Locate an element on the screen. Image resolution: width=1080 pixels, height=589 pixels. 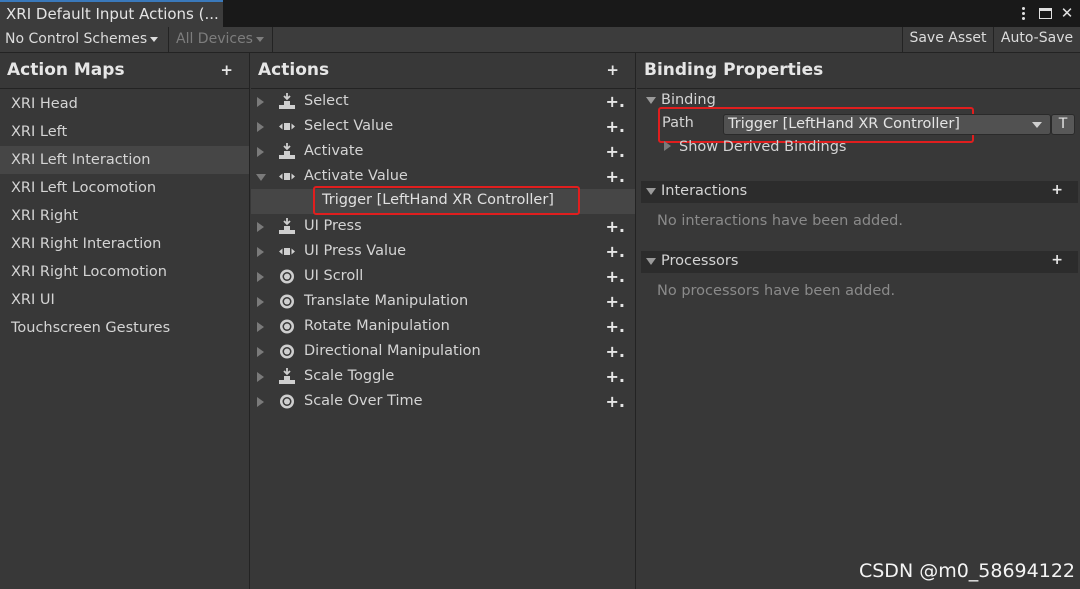
binding-row: Trigger [LeftHand XR Controller] is located at coordinates (443, 200).